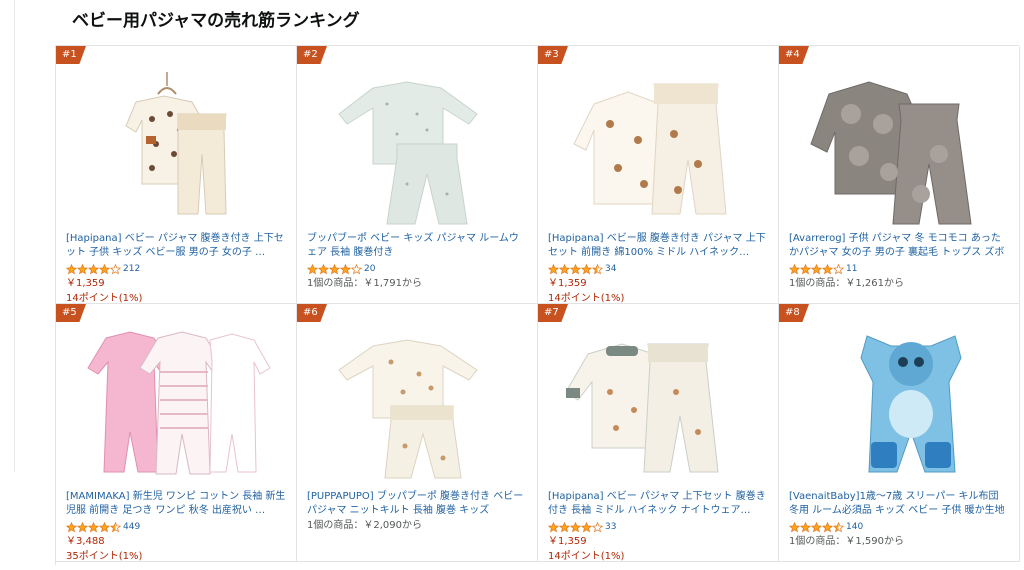 This screenshot has height=570, width=1024. I want to click on rating-row: 34, so click(658, 269).